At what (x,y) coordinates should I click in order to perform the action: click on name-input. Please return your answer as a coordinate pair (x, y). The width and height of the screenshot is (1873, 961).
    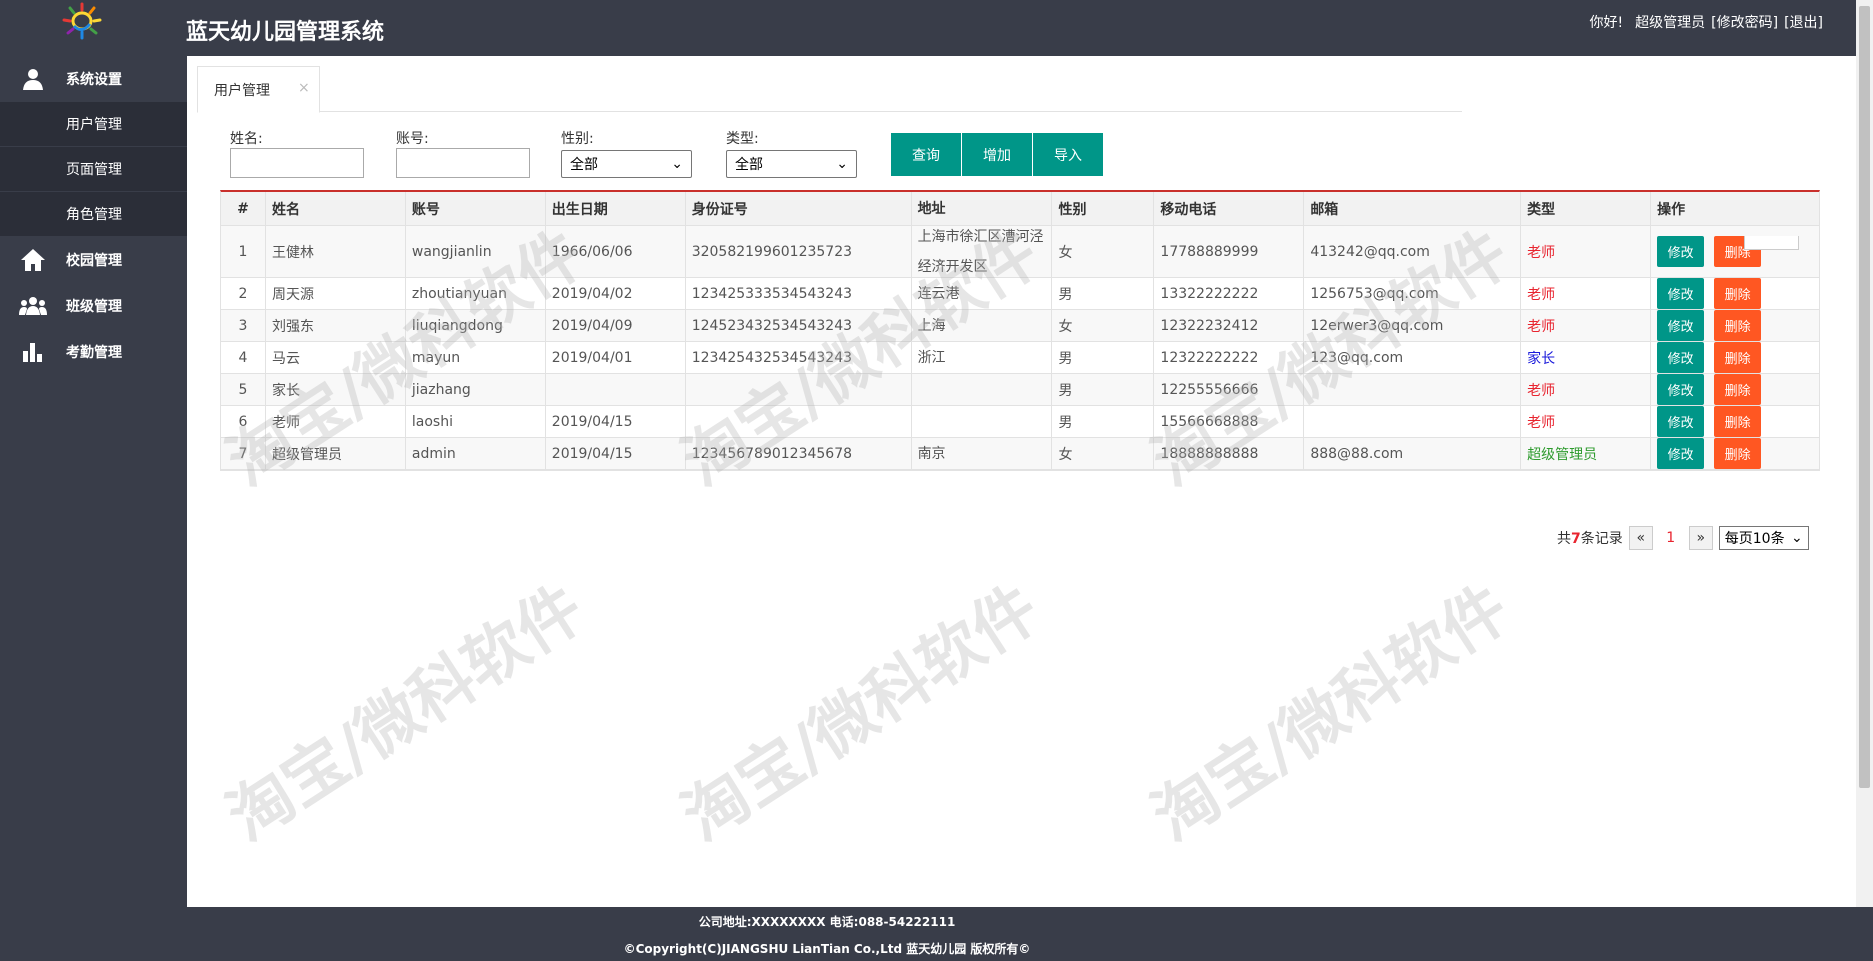
    Looking at the image, I should click on (297, 163).